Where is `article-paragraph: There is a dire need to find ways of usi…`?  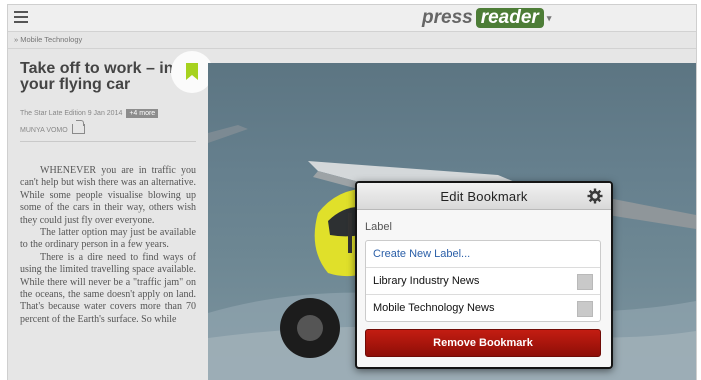
article-paragraph: There is a dire need to find ways of usi… is located at coordinates (108, 288).